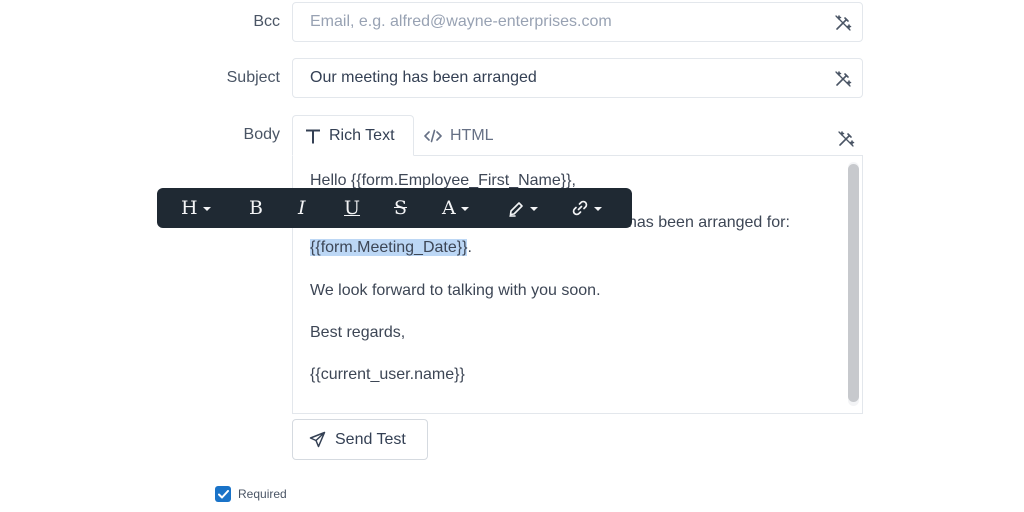  Describe the element at coordinates (313, 136) in the screenshot. I see `text-type-icon` at that location.